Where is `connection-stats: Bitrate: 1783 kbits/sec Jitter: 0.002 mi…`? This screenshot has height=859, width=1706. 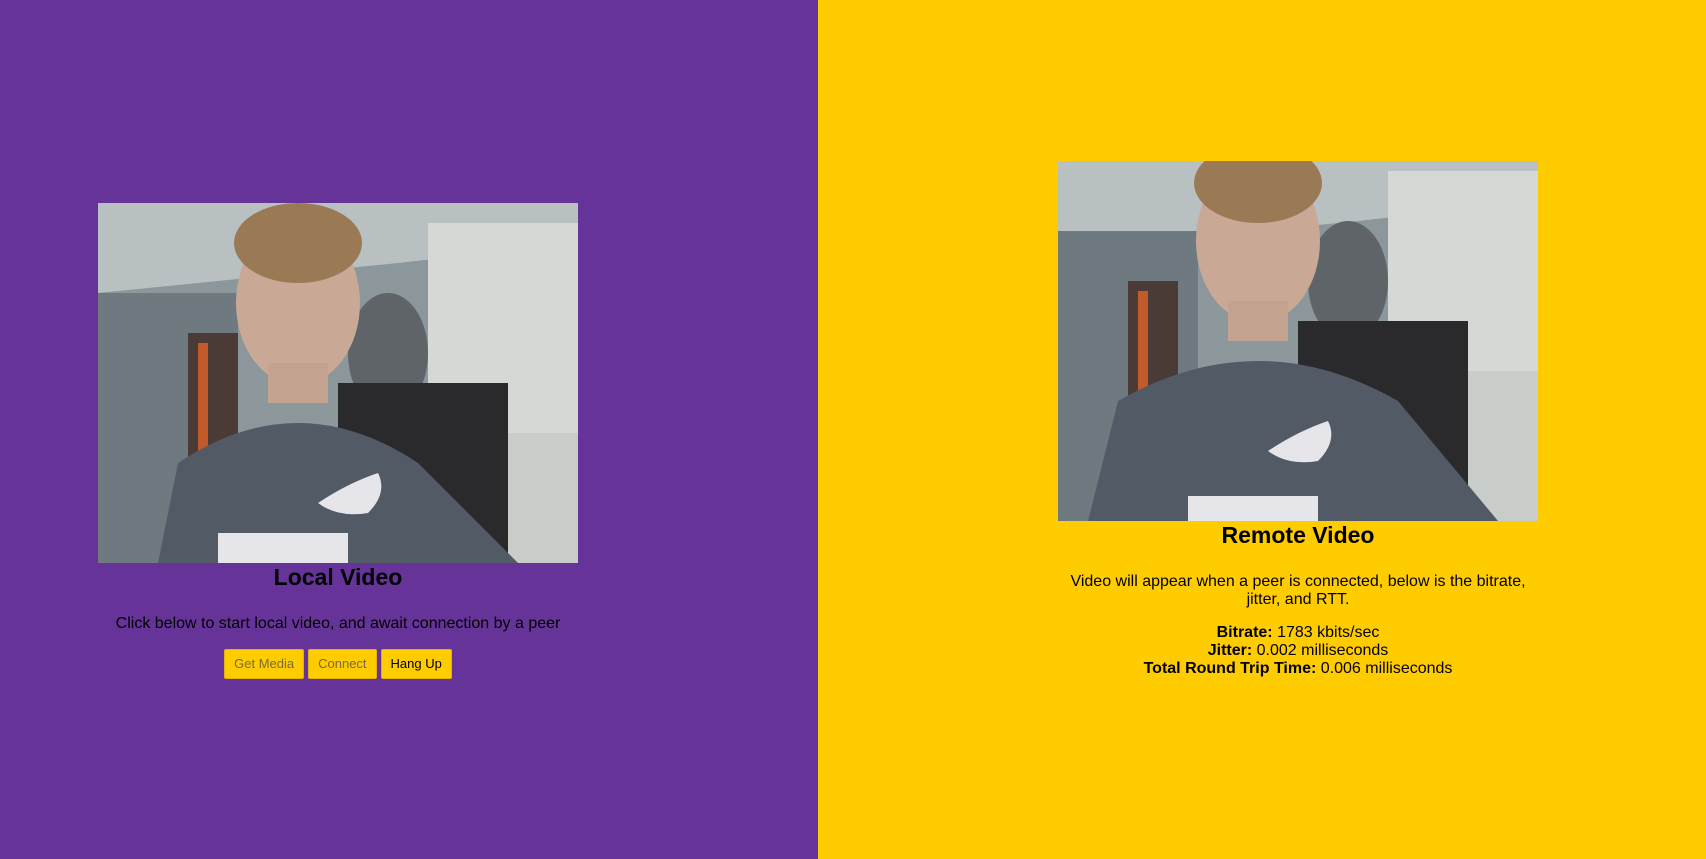
connection-stats: Bitrate: 1783 kbits/sec Jitter: 0.002 mi… is located at coordinates (1298, 651).